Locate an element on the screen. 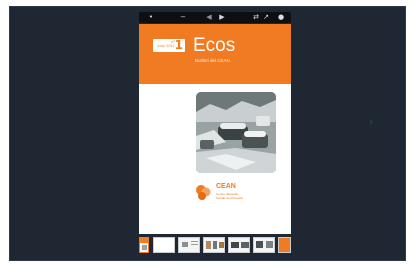 This screenshot has width=413, height=264. settings-icon: ● is located at coordinates (281, 17).